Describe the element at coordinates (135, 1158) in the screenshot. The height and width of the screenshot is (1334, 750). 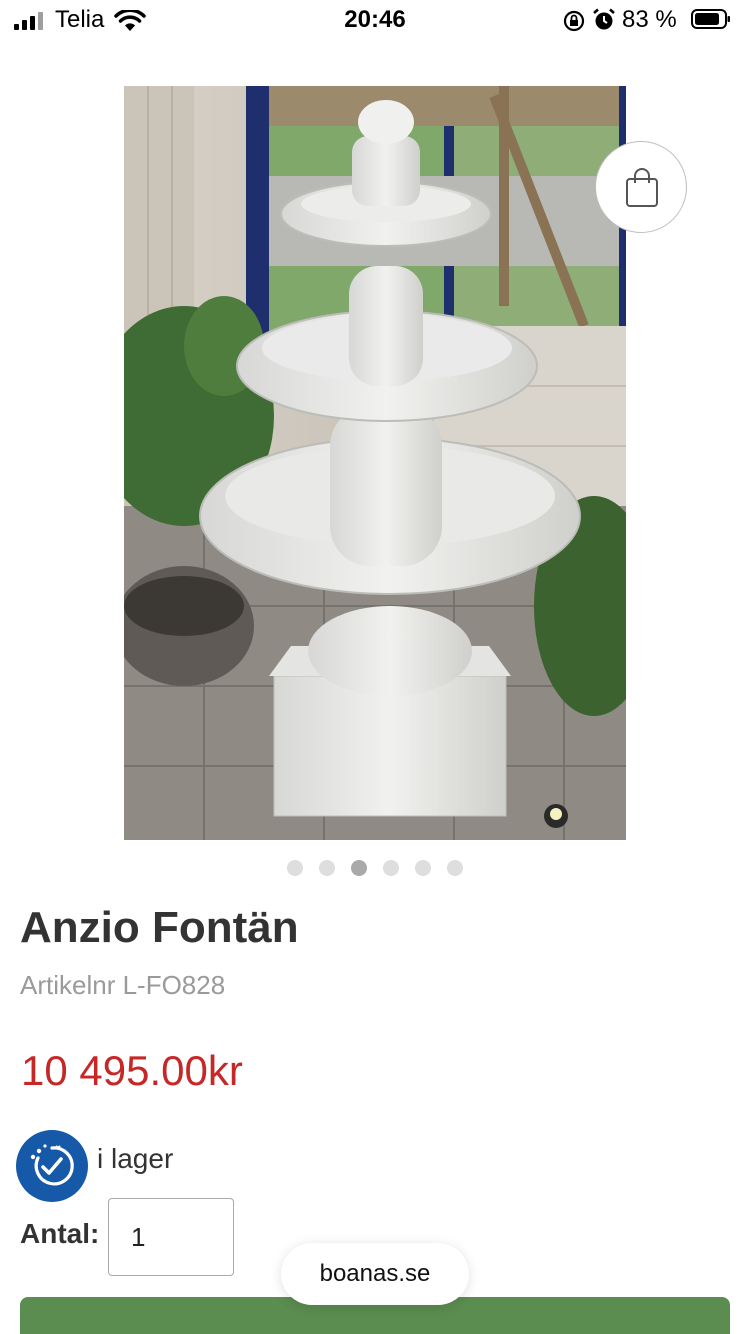
I see `stock-status: i lager` at that location.